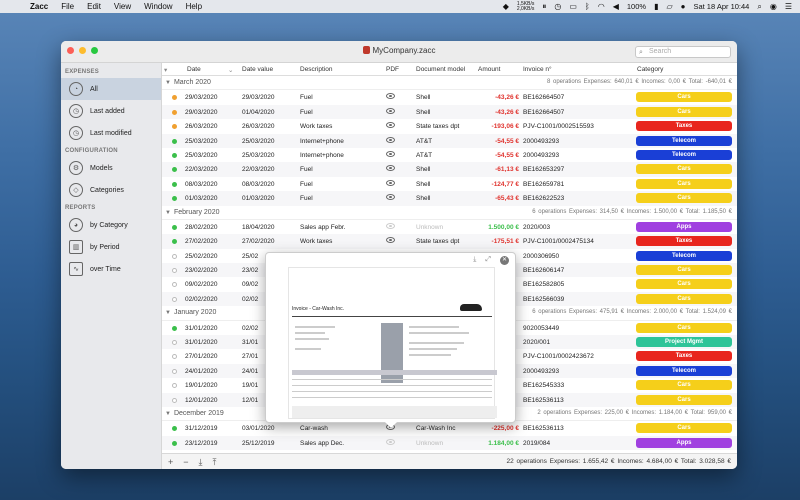 This screenshot has width=800, height=500. I want to click on col-invoice: Invoice n°, so click(537, 69).